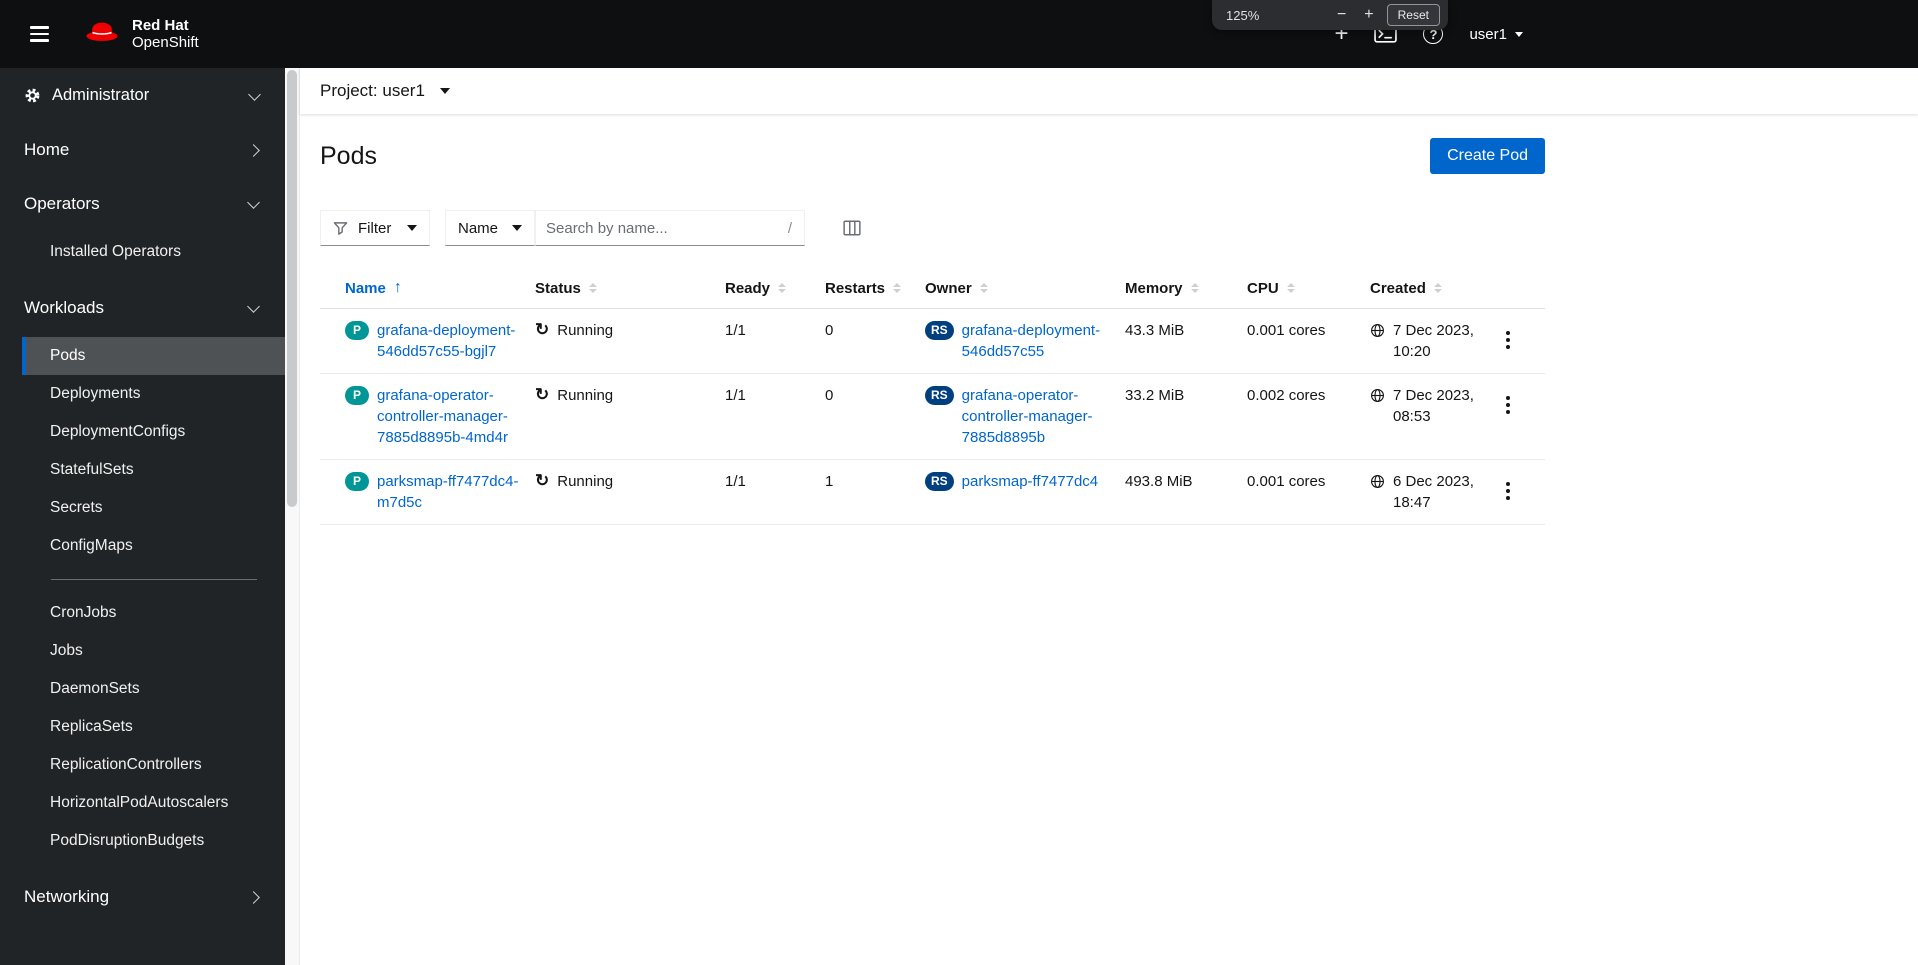 The width and height of the screenshot is (1918, 965). Describe the element at coordinates (1186, 341) in the screenshot. I see `memory-value: 43.3 MiB` at that location.